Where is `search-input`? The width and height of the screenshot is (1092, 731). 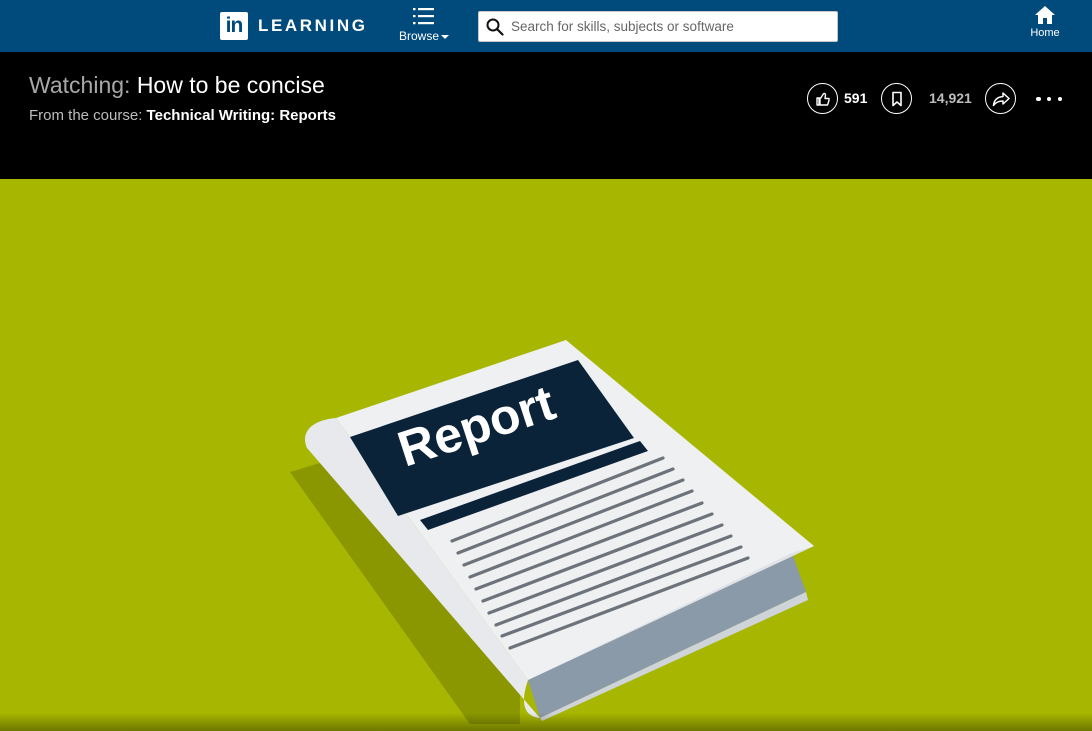
search-input is located at coordinates (671, 26).